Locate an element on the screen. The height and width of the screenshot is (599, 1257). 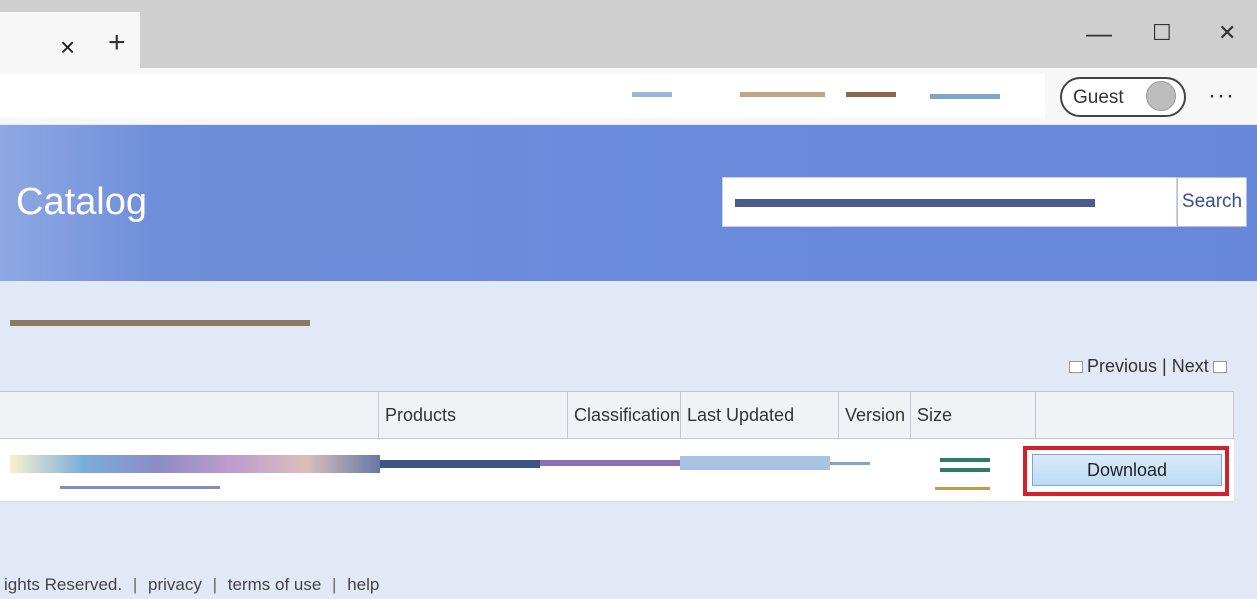
maximize-icon: ☐ is located at coordinates (1162, 33).